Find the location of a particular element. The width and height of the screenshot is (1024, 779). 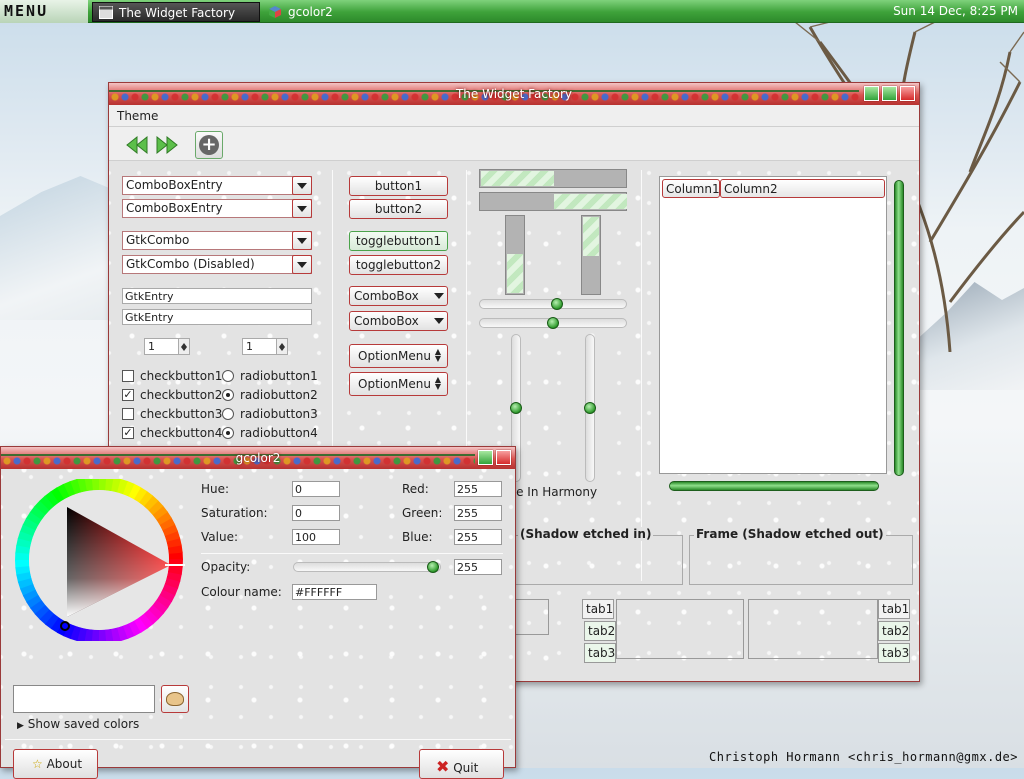

checkbutton-4: ✓ checkbutton4 is located at coordinates (172, 434).